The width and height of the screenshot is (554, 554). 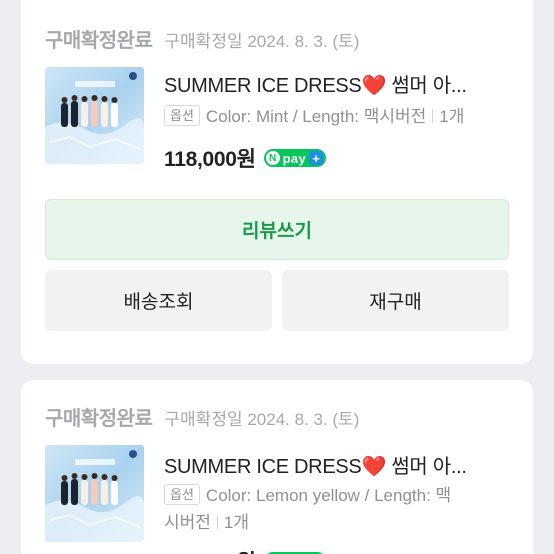 What do you see at coordinates (395, 300) in the screenshot?
I see `reorder-button: 재구매` at bounding box center [395, 300].